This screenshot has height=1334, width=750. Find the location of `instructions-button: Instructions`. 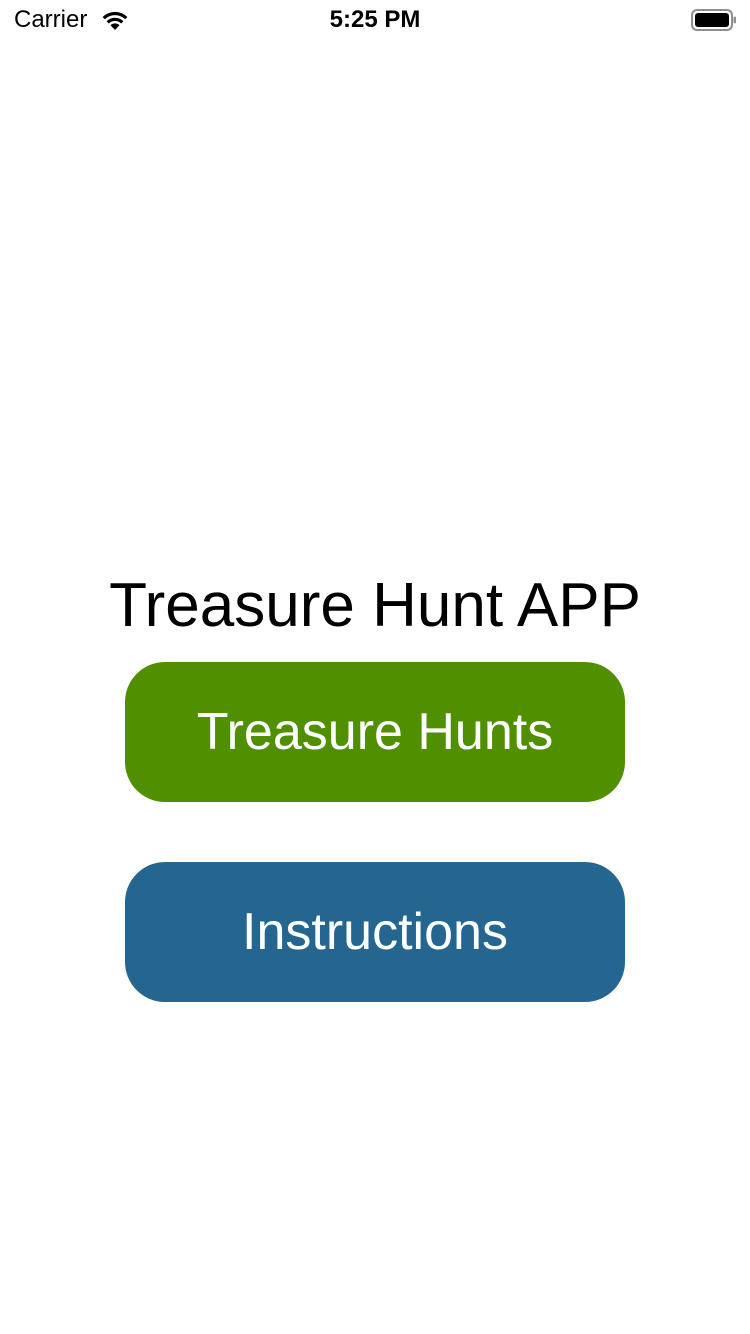

instructions-button: Instructions is located at coordinates (375, 932).